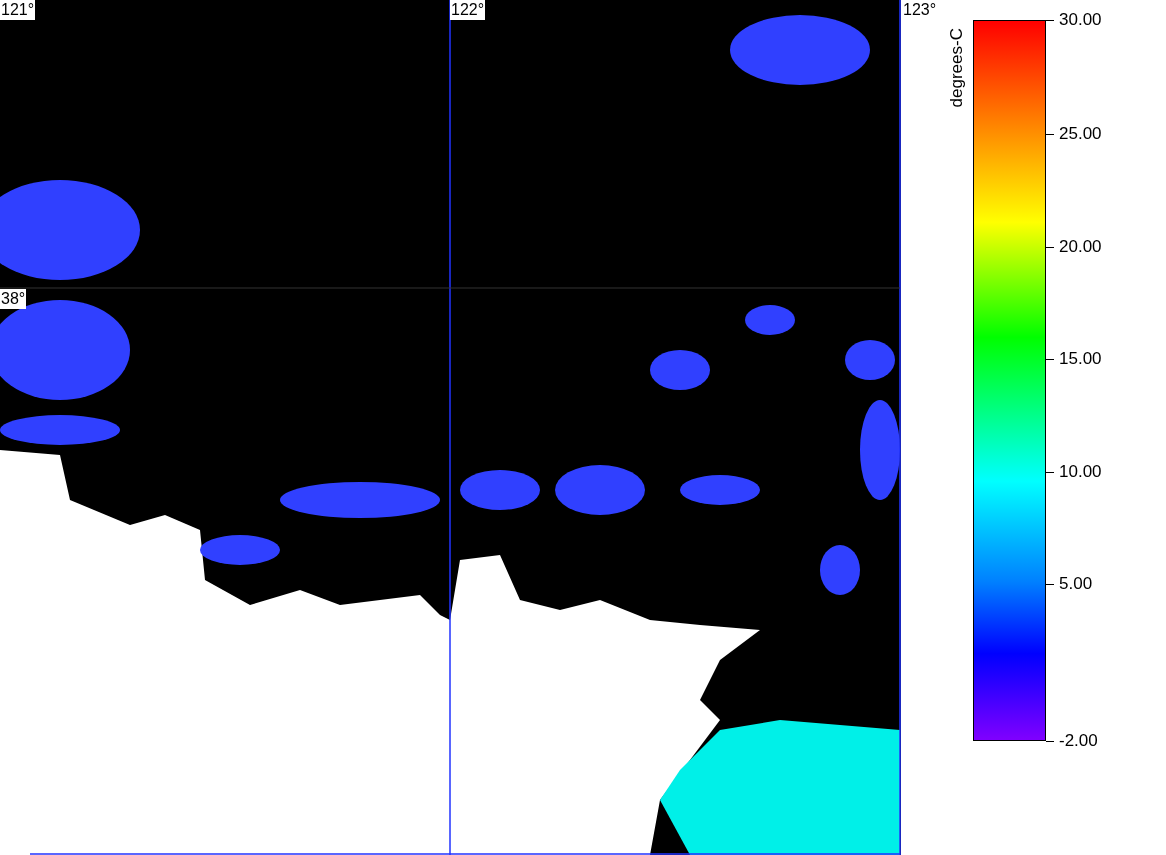 Image resolution: width=1166 pixels, height=855 pixels. Describe the element at coordinates (13, 299) in the screenshot. I see `latitude-label: 38°` at that location.